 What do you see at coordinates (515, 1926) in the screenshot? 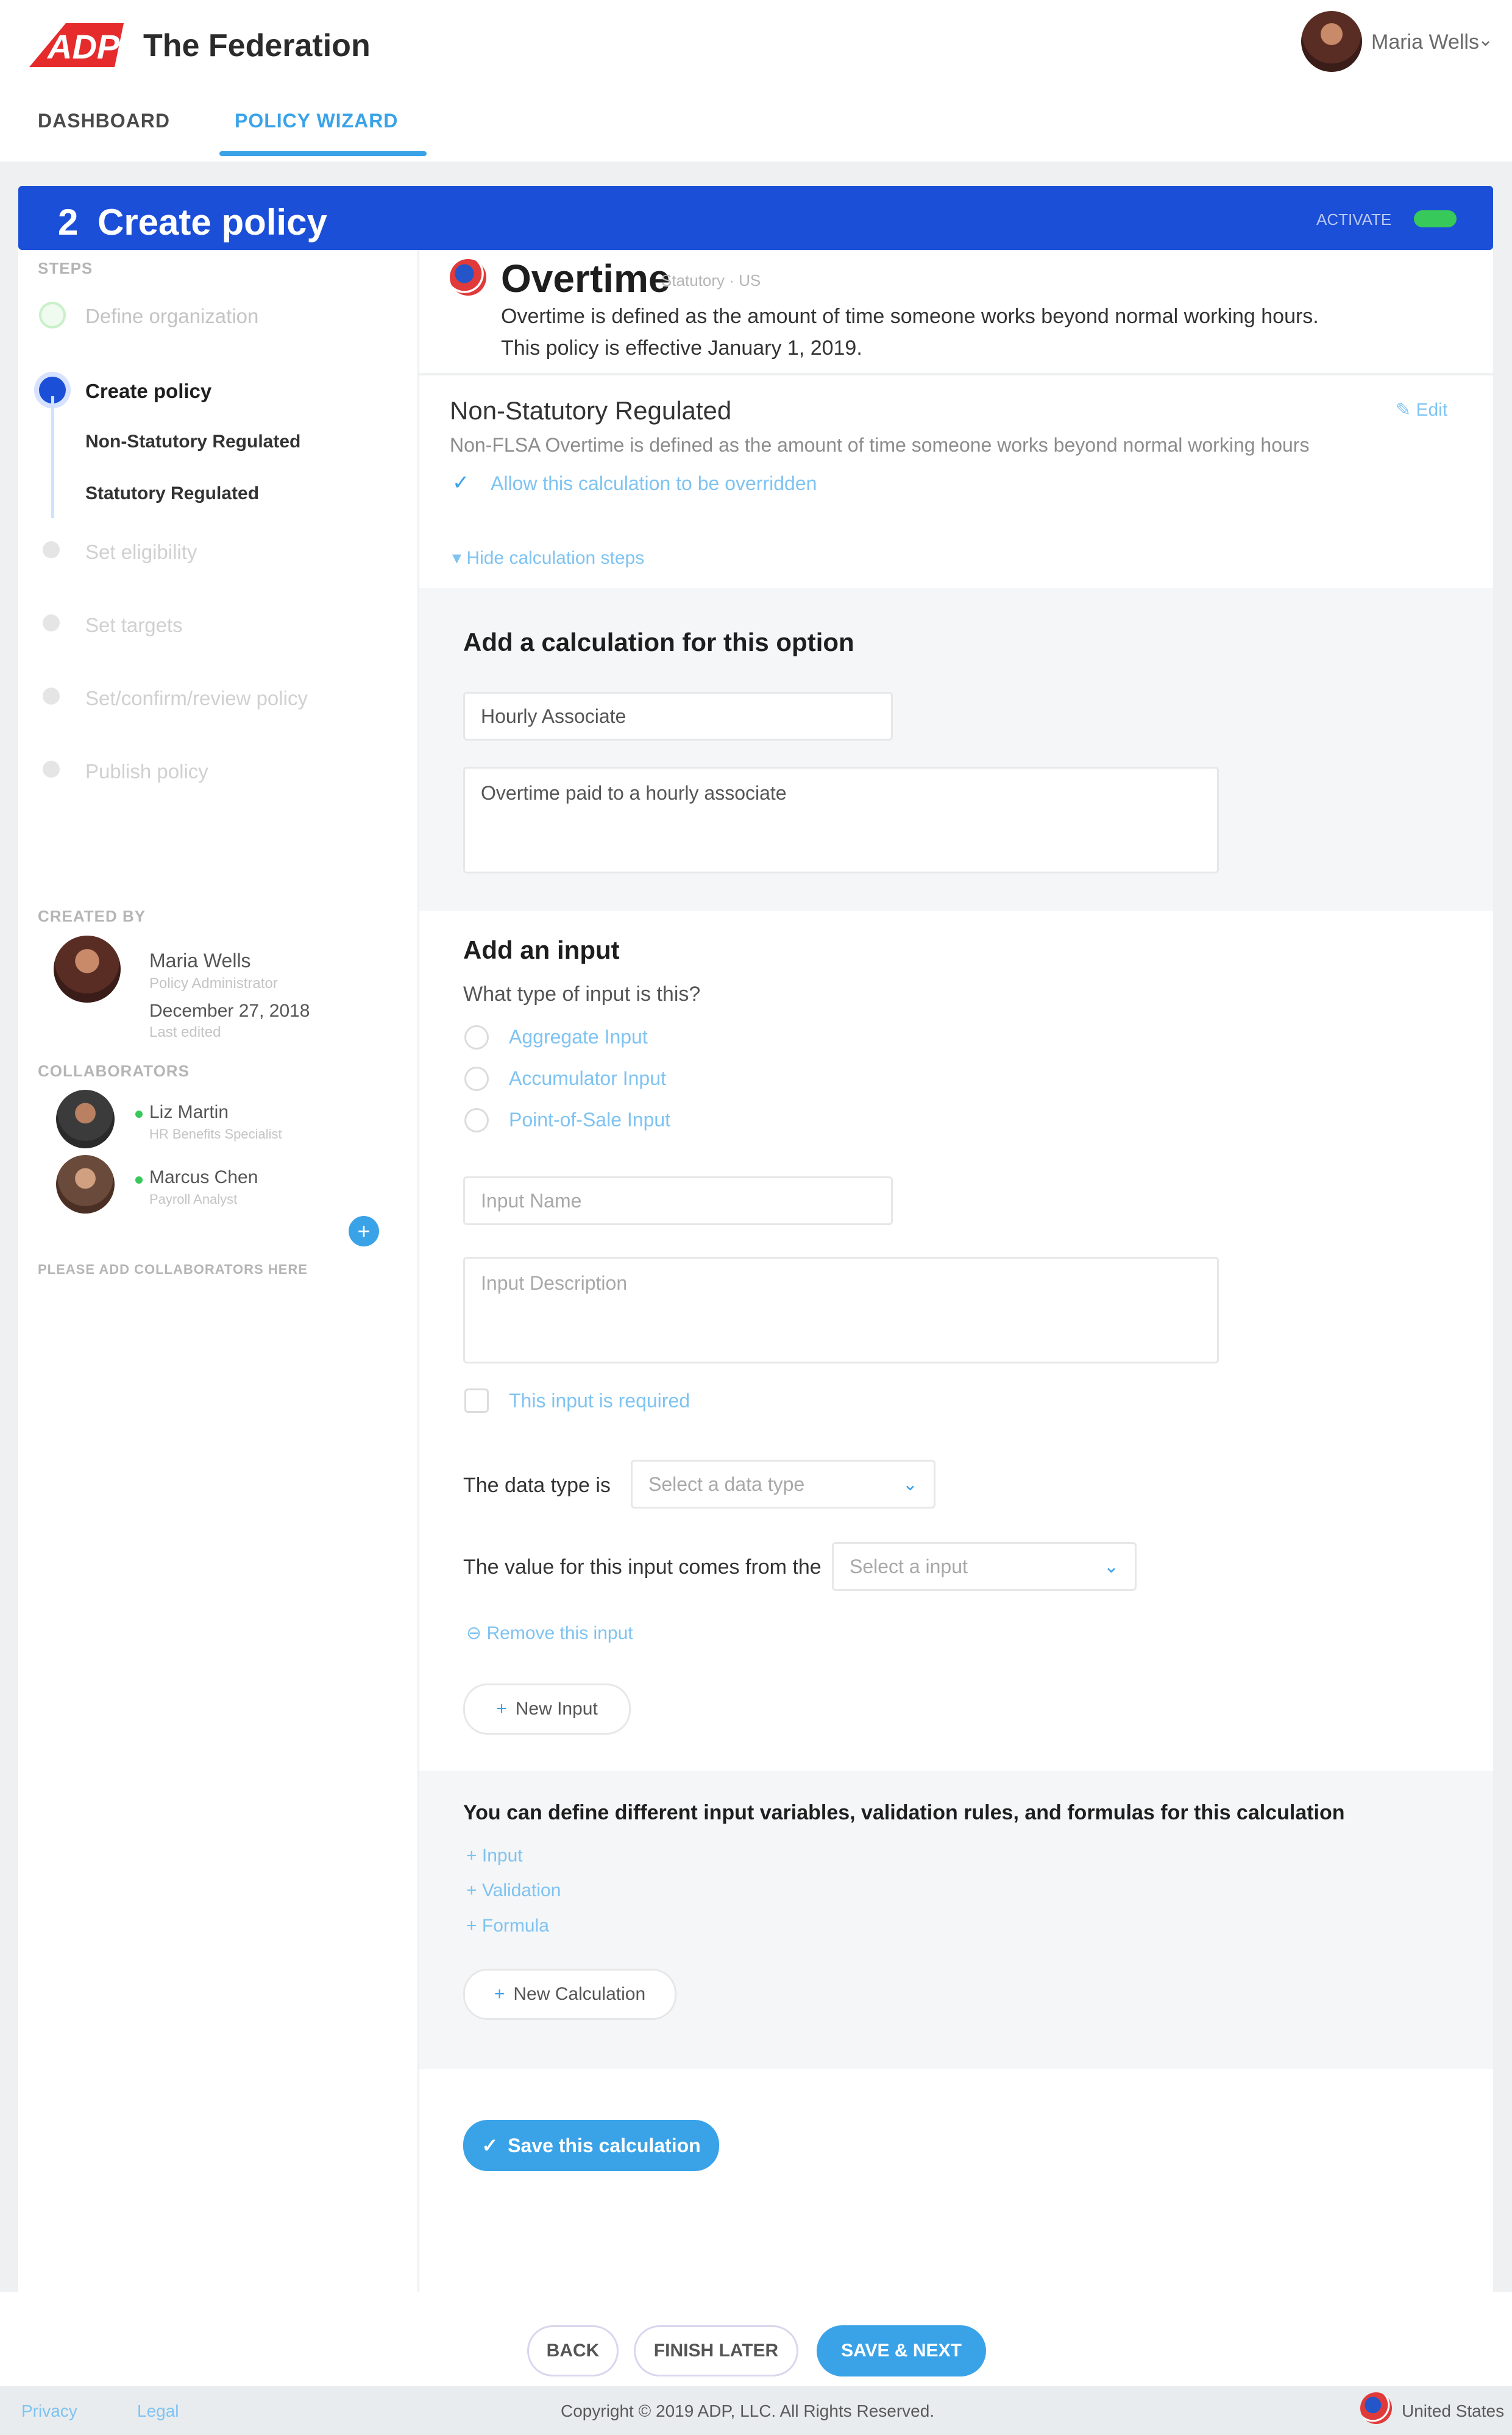
I see `formula-link-label: Formula` at bounding box center [515, 1926].